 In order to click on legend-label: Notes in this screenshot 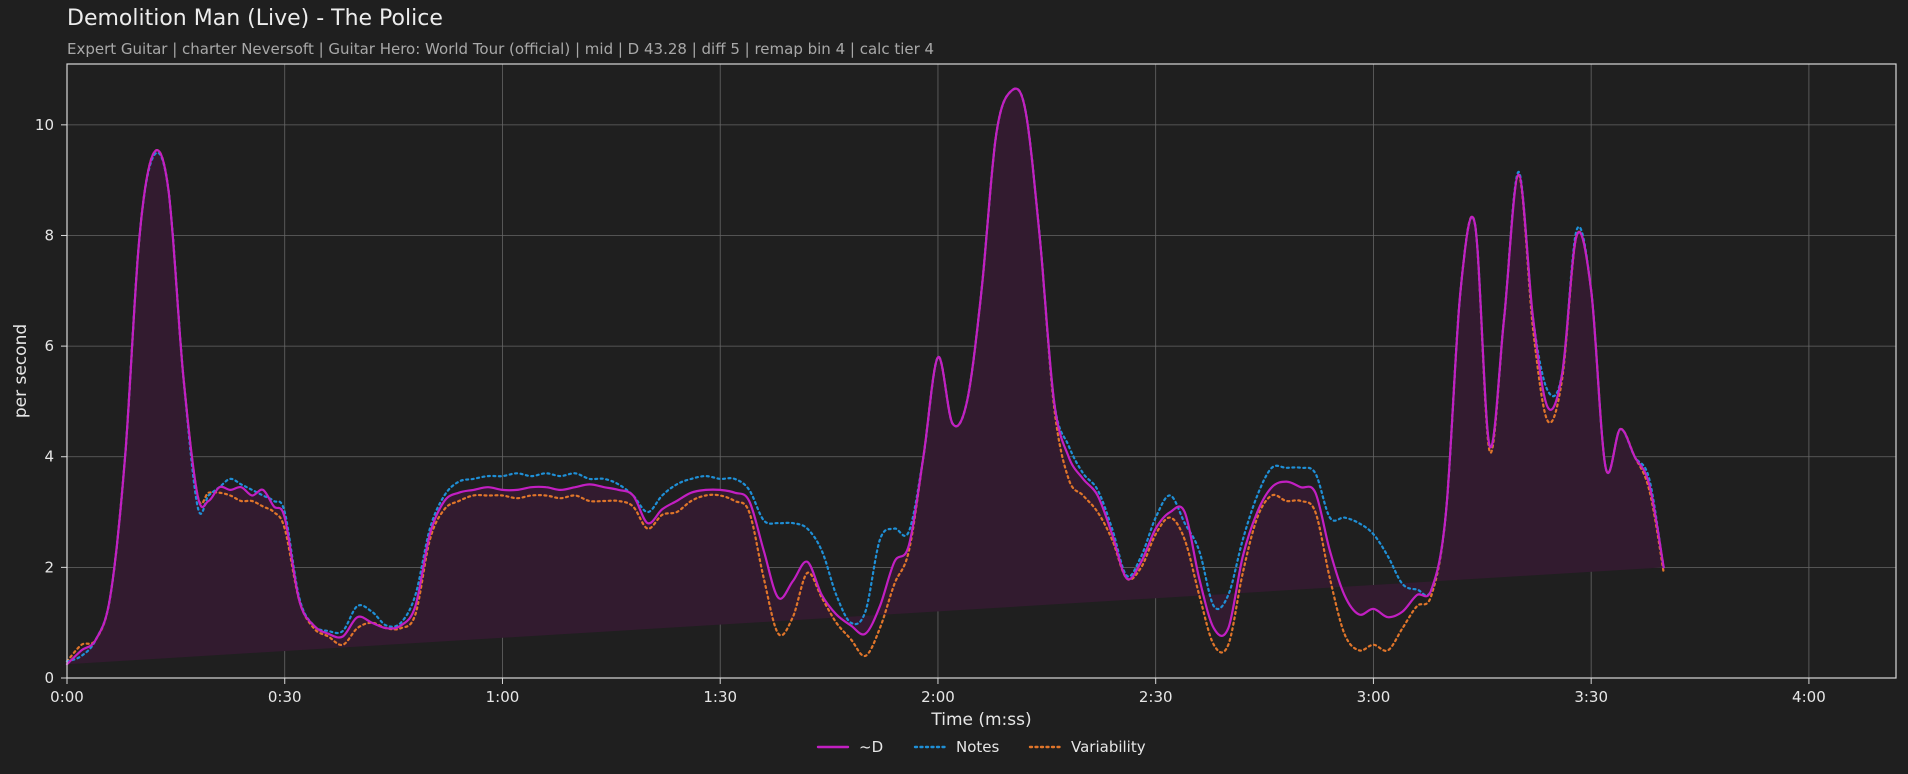, I will do `click(978, 747)`.